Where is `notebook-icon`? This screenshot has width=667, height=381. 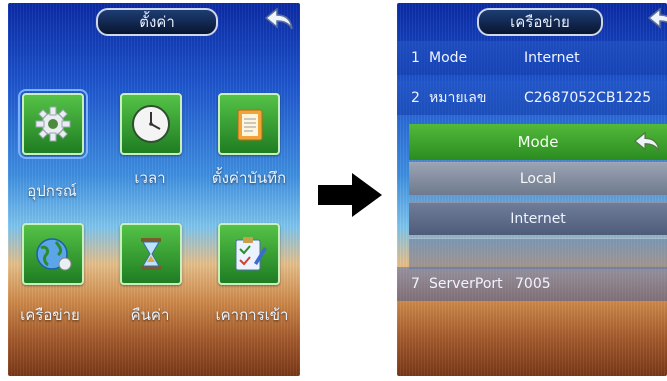
notebook-icon is located at coordinates (250, 125).